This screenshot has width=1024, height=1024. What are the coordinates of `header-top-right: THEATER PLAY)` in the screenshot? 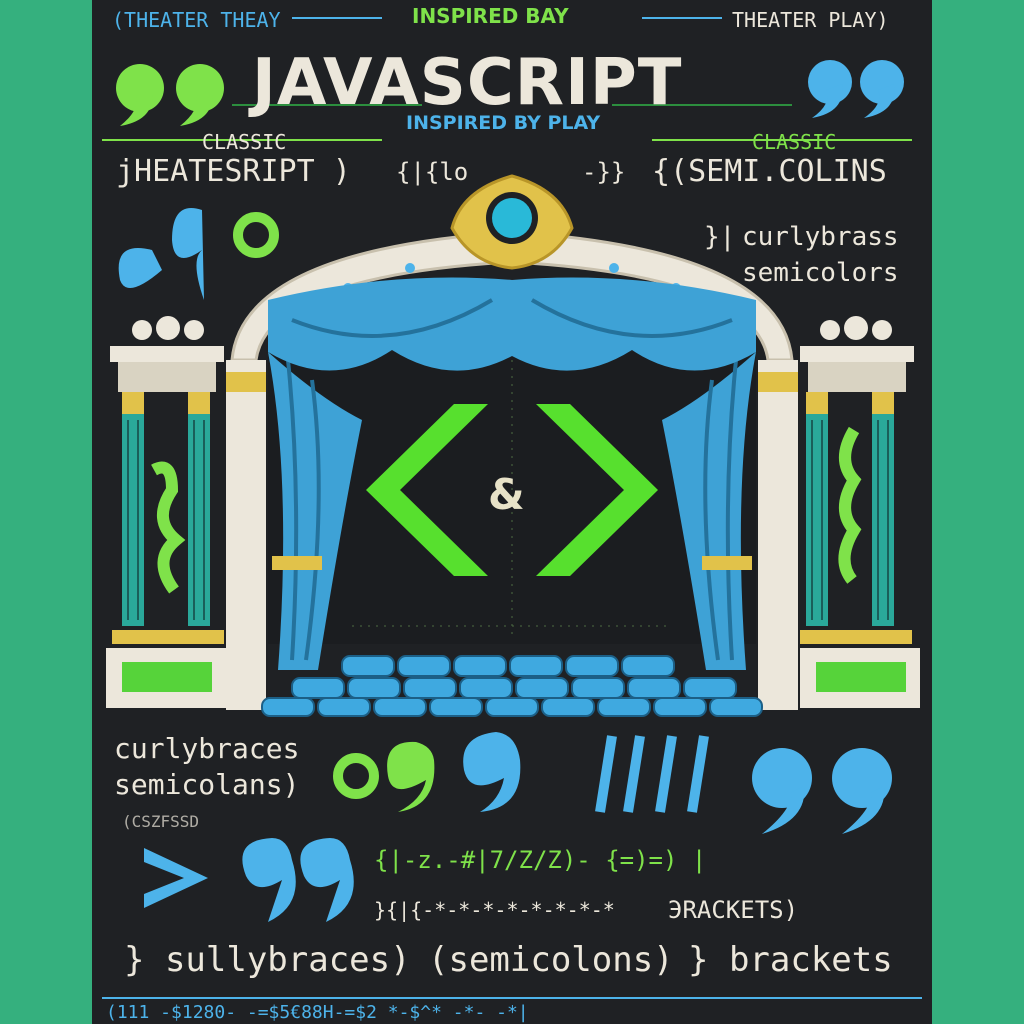 It's located at (810, 20).